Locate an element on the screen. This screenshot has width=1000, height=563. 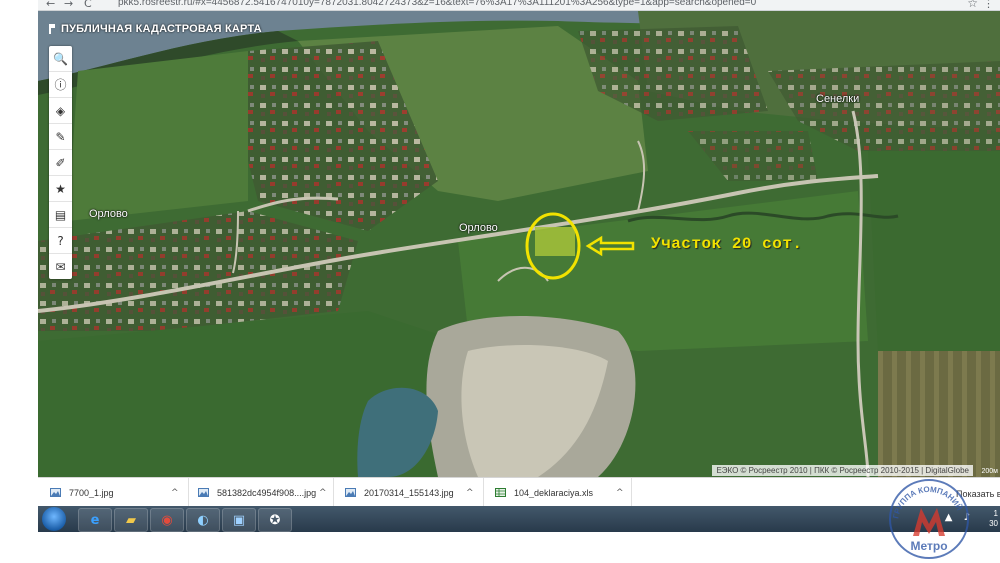
chrome-glyph: ◉ is located at coordinates (167, 520).